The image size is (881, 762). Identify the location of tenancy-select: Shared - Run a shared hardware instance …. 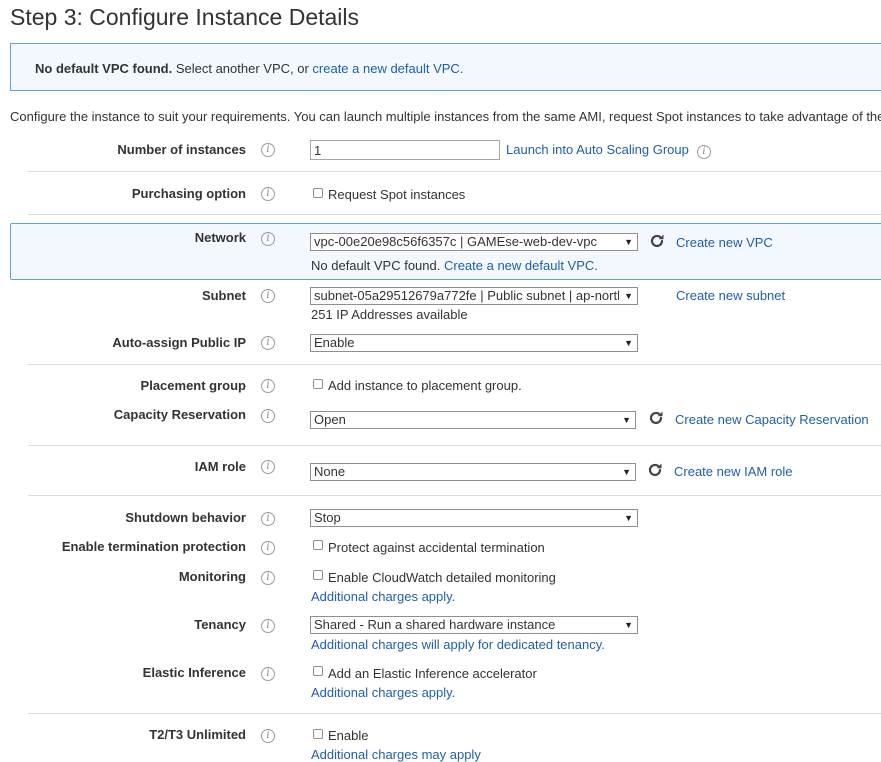
(474, 625).